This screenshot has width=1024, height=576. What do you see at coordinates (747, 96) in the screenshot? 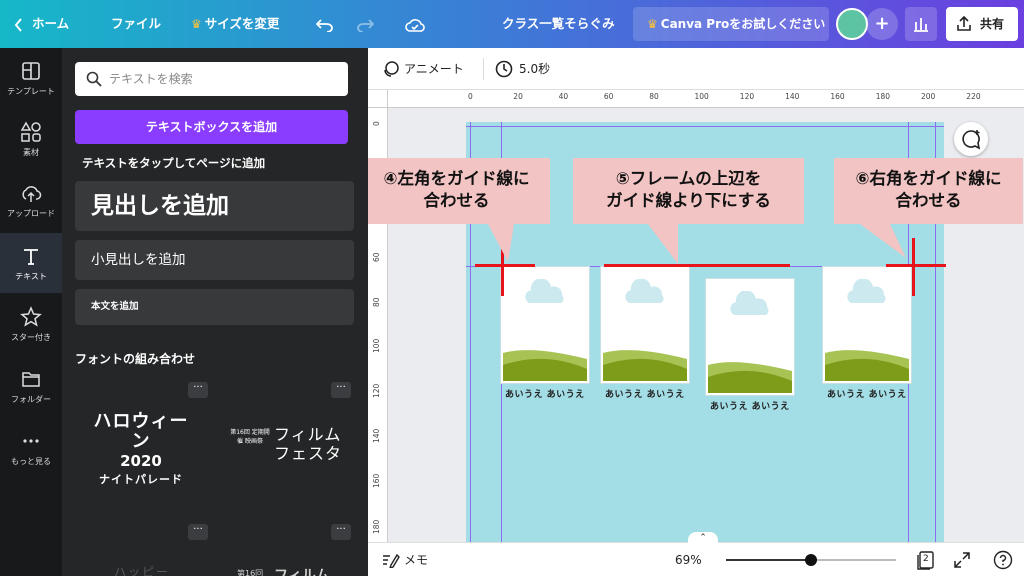
I see `ruler-tick-label: 120` at bounding box center [747, 96].